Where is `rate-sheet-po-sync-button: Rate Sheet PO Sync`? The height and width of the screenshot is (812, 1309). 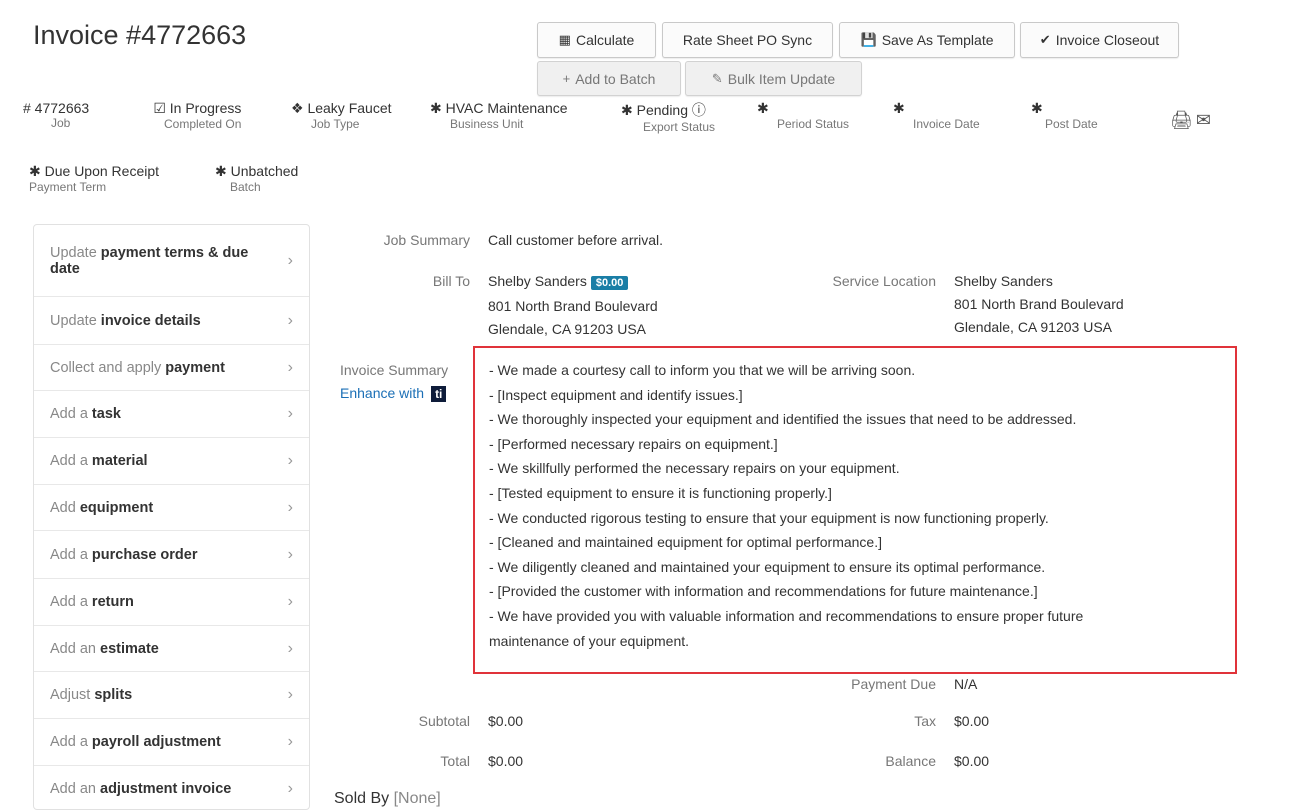
rate-sheet-po-sync-button: Rate Sheet PO Sync is located at coordinates (747, 40).